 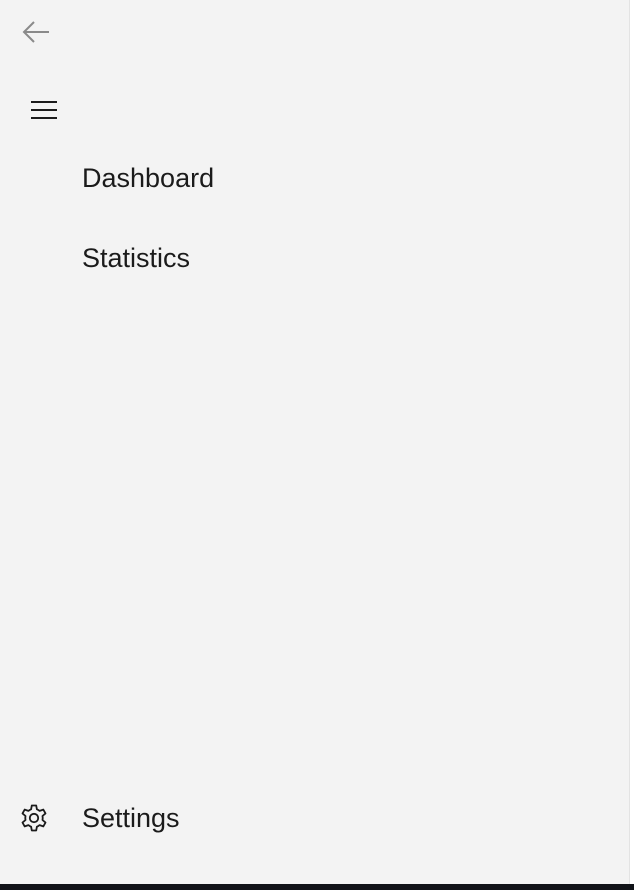 I want to click on settings-icon-slot, so click(x=34, y=818).